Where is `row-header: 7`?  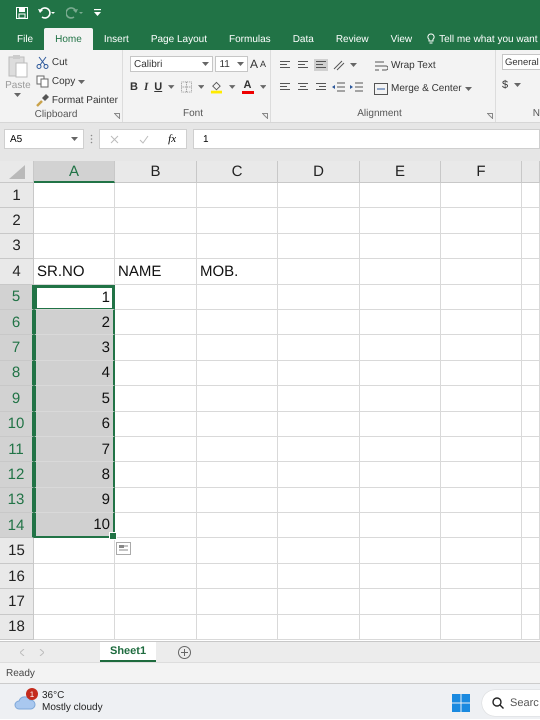 row-header: 7 is located at coordinates (17, 348).